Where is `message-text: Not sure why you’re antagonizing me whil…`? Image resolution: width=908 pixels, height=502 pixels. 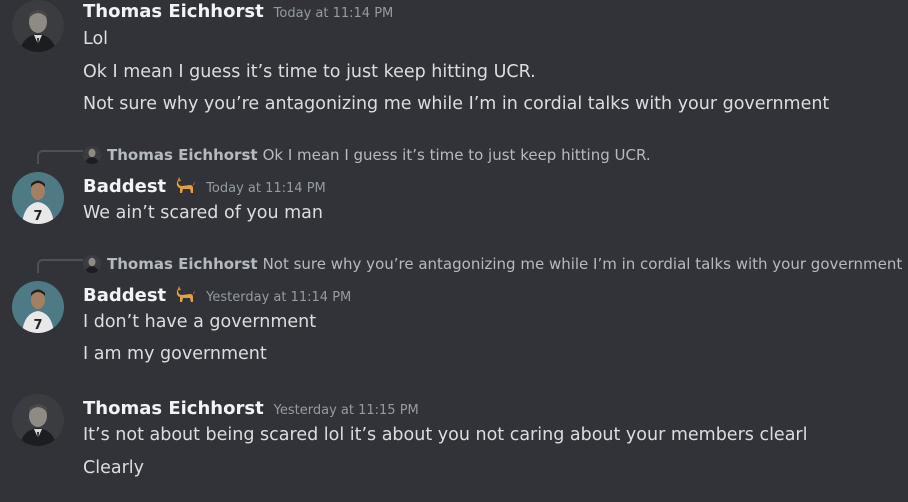 message-text: Not sure why you’re antagonizing me whil… is located at coordinates (456, 104).